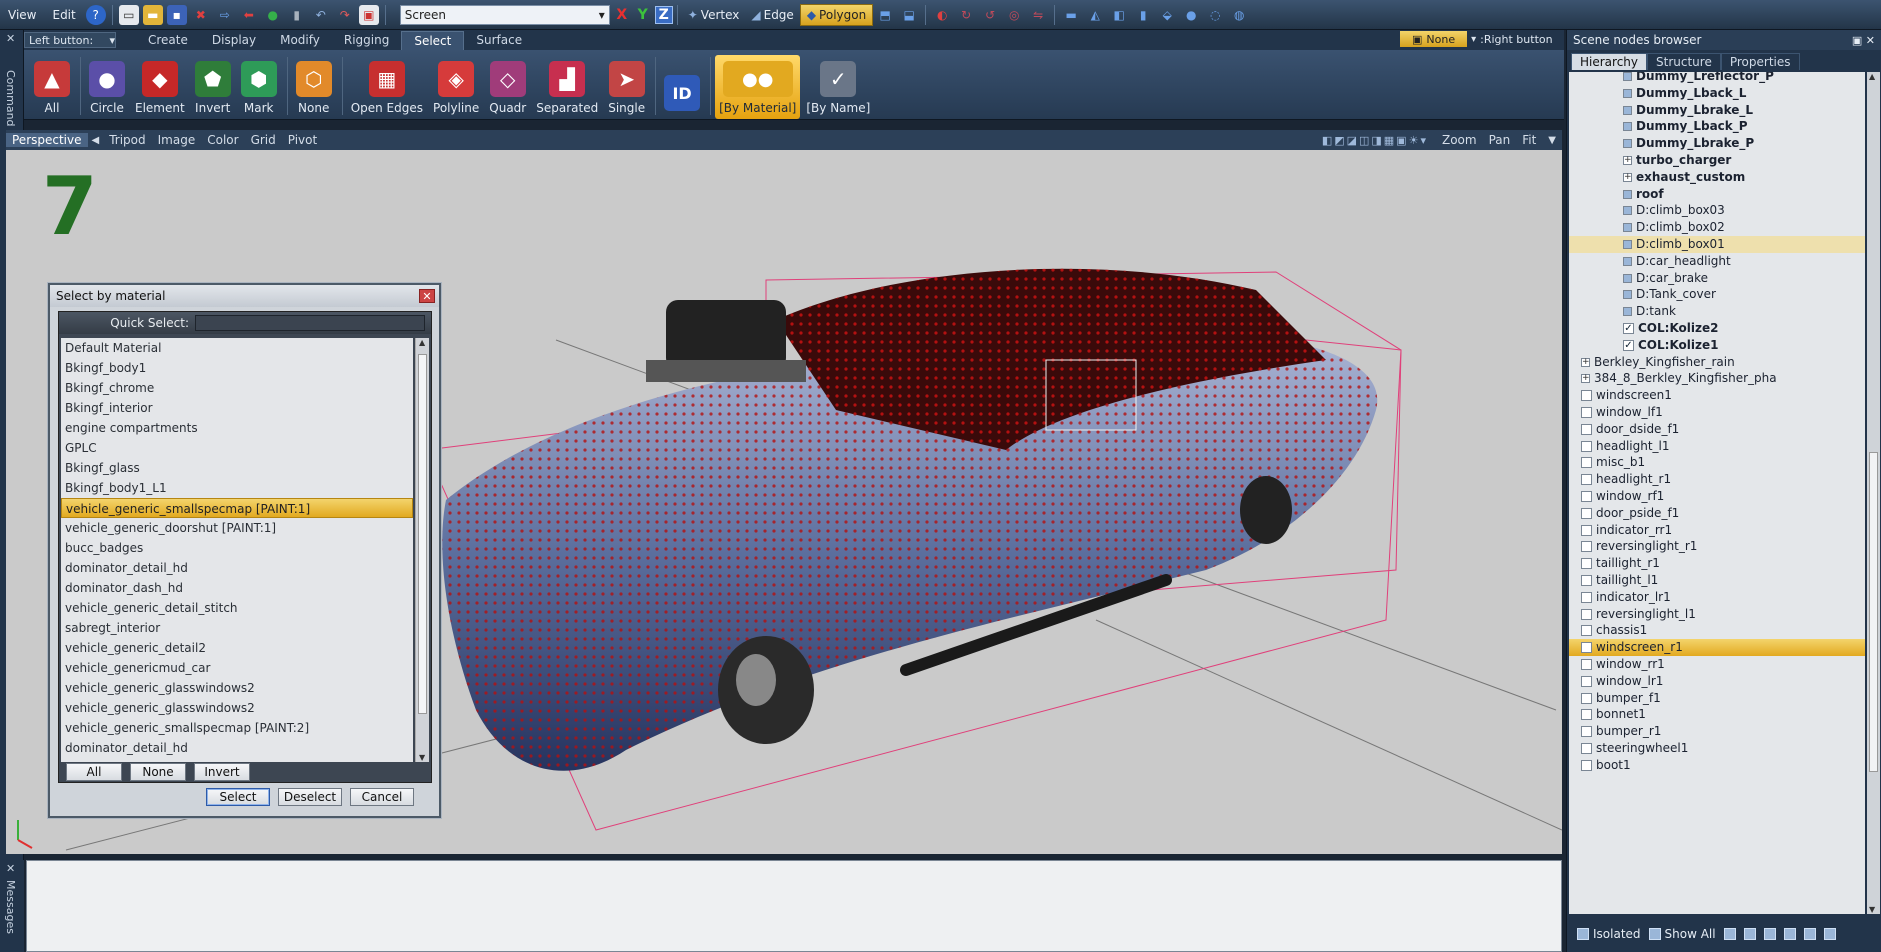 The height and width of the screenshot is (952, 1881). What do you see at coordinates (1191, 15) in the screenshot?
I see `light-icon: ●` at bounding box center [1191, 15].